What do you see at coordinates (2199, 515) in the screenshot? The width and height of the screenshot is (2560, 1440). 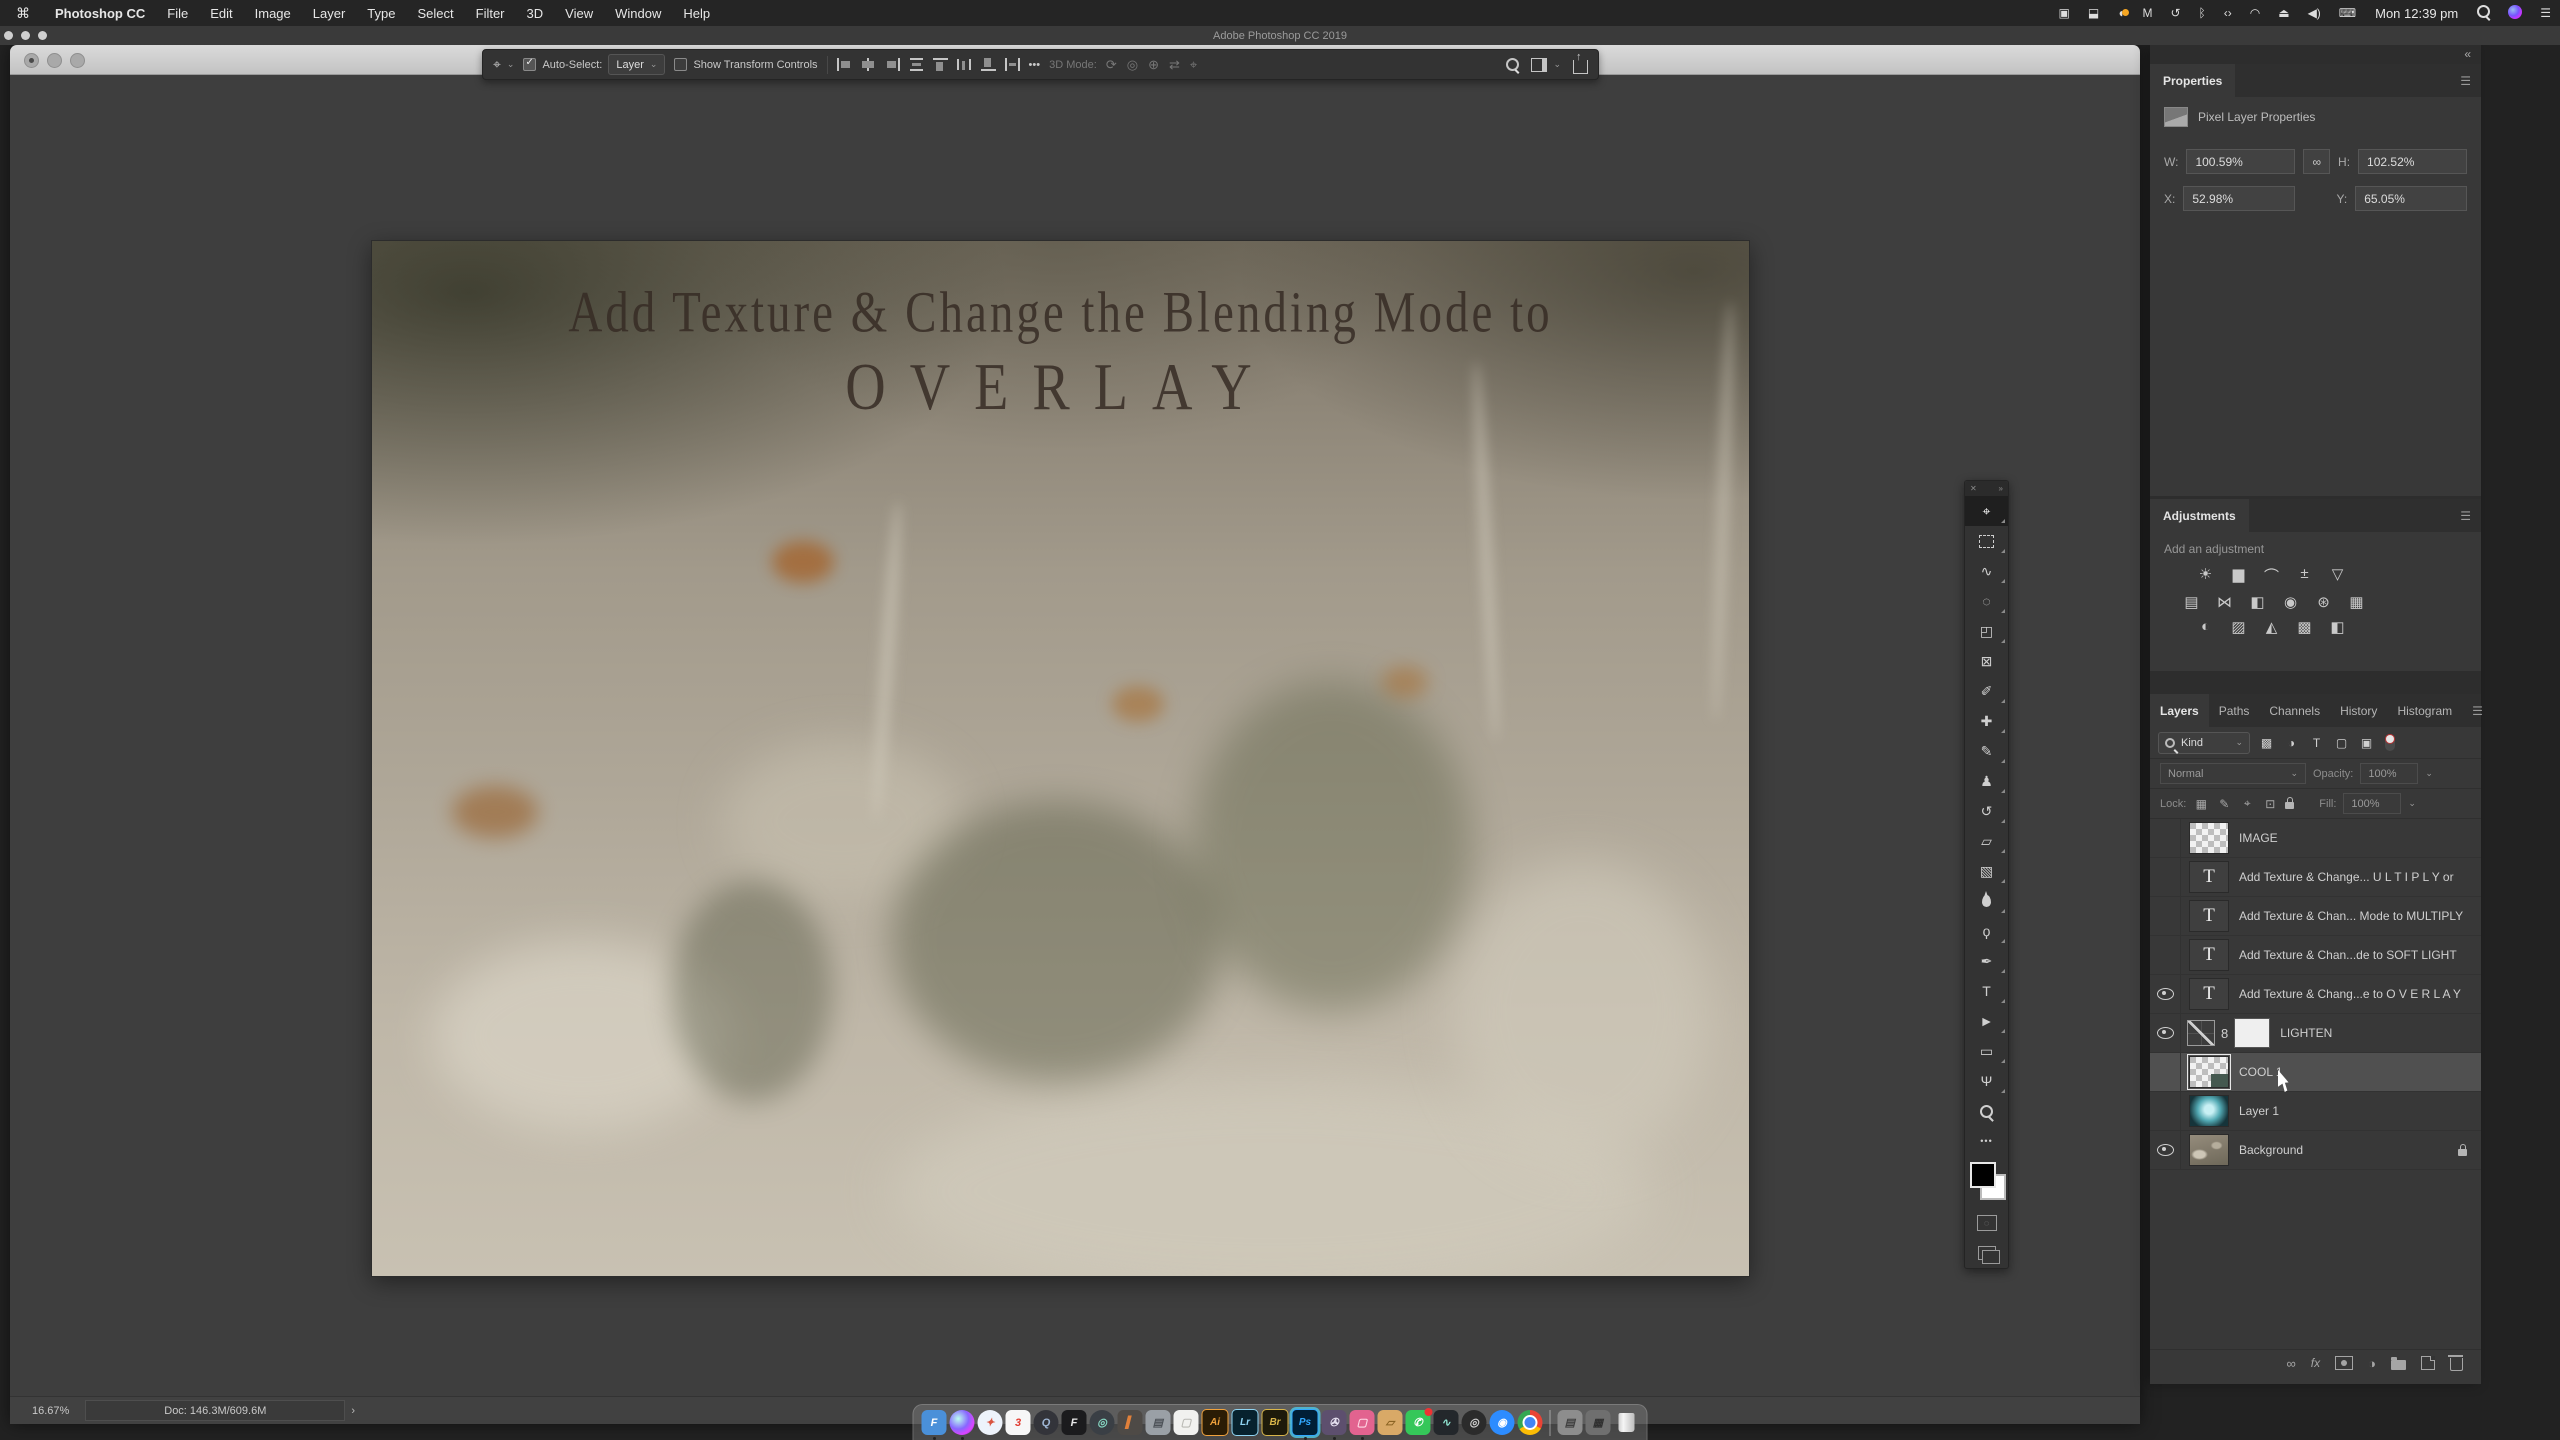 I see `tab-adjustments: Adjustments` at bounding box center [2199, 515].